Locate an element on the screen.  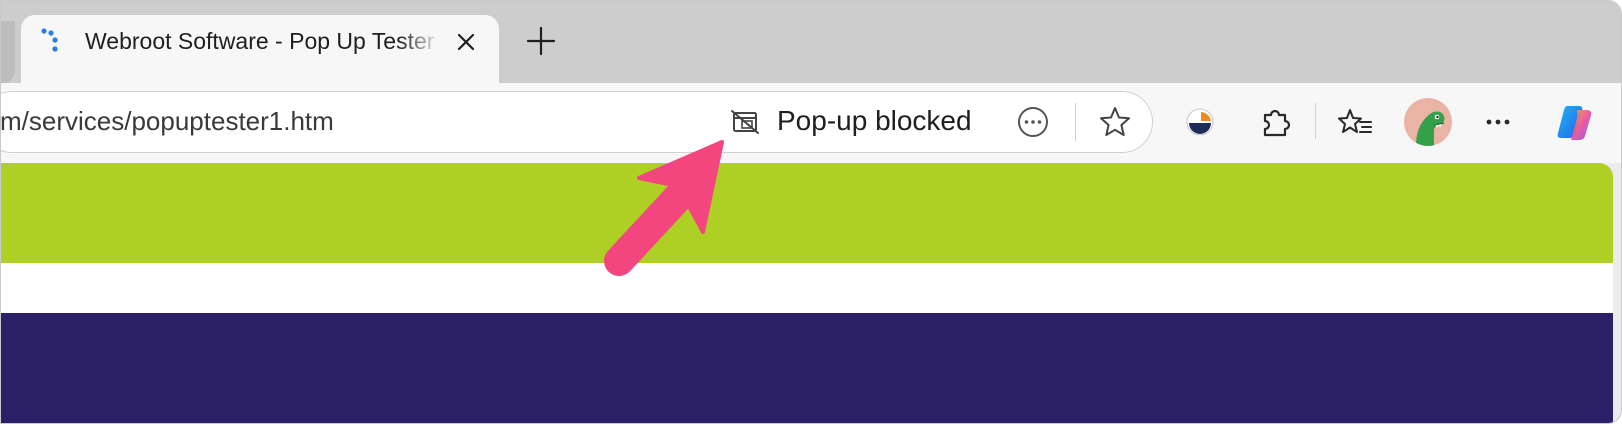
profile-avatar is located at coordinates (1428, 122).